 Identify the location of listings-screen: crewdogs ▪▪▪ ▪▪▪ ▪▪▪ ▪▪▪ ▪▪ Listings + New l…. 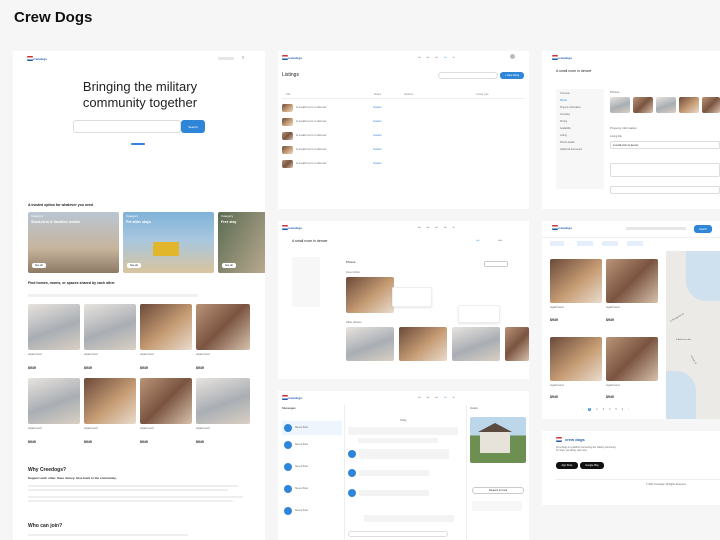
(403, 130).